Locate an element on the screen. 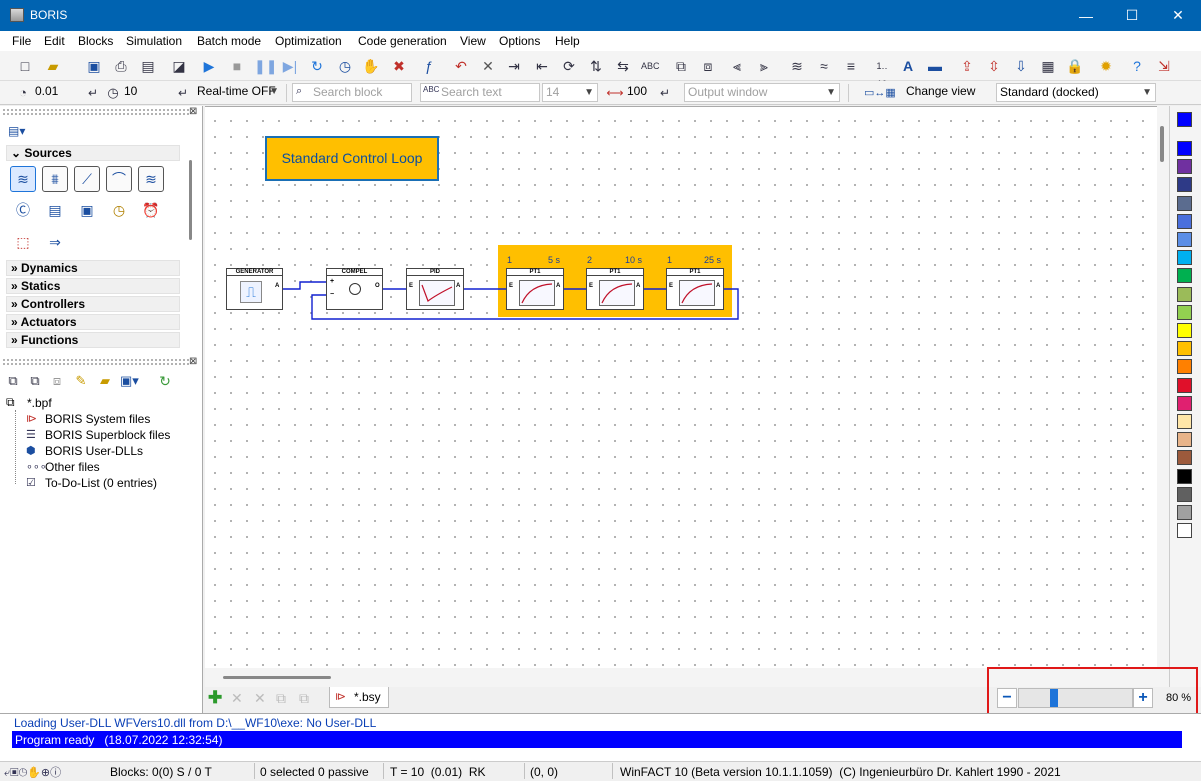  mirror-icon: ⇆ is located at coordinates (623, 66).